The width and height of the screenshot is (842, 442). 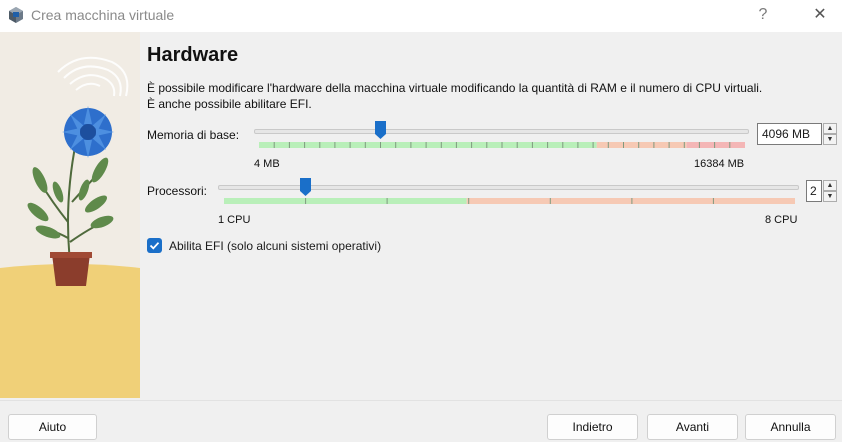 I want to click on memory-slider-track, so click(x=501, y=131).